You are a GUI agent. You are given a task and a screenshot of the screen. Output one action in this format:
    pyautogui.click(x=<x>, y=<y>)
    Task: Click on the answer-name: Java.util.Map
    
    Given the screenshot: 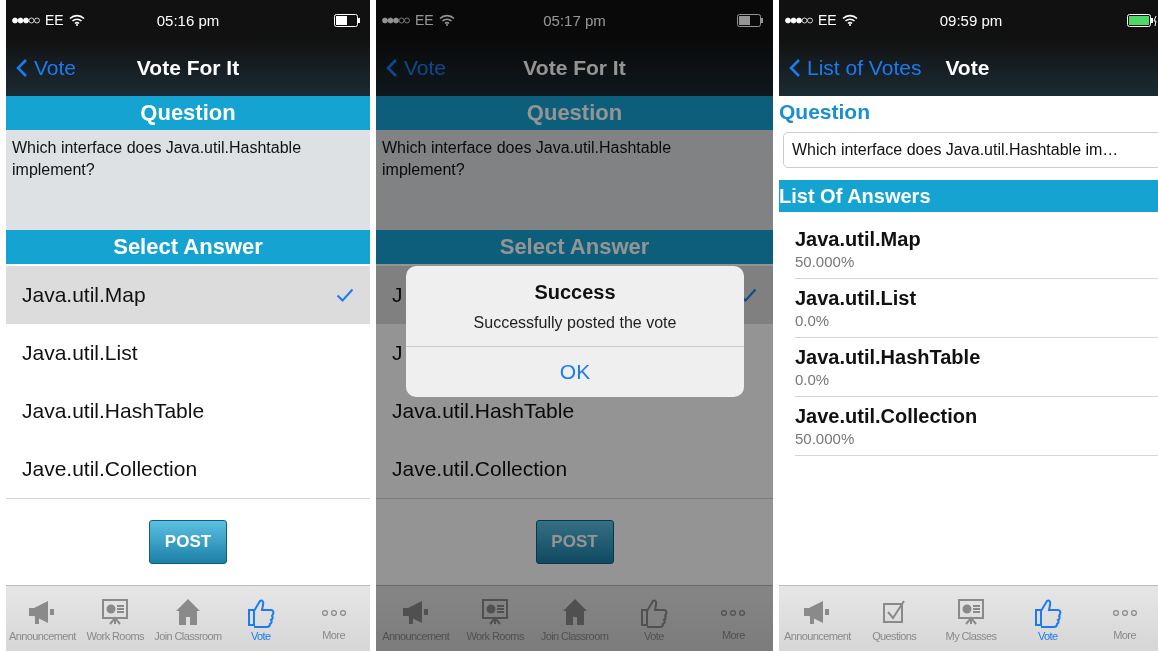 What is the action you would take?
    pyautogui.click(x=858, y=239)
    